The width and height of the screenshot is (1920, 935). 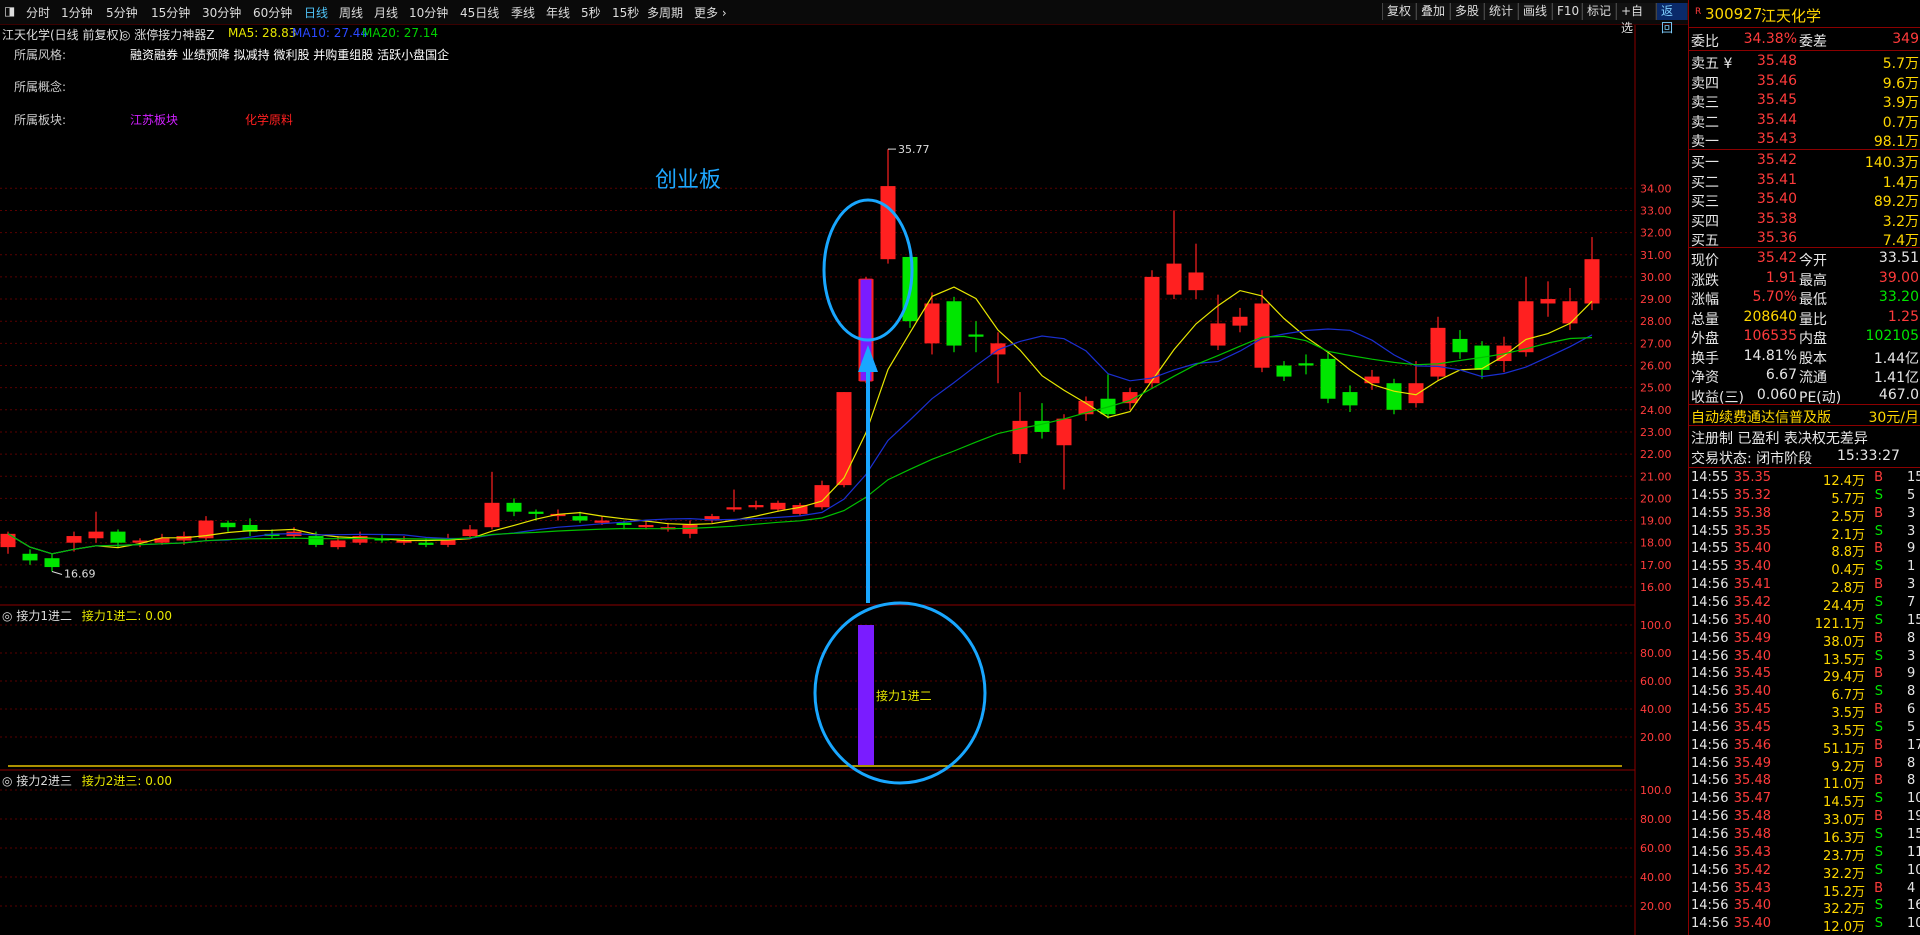 I want to click on toolbar-btn-3: 统计, so click(x=1501, y=11).